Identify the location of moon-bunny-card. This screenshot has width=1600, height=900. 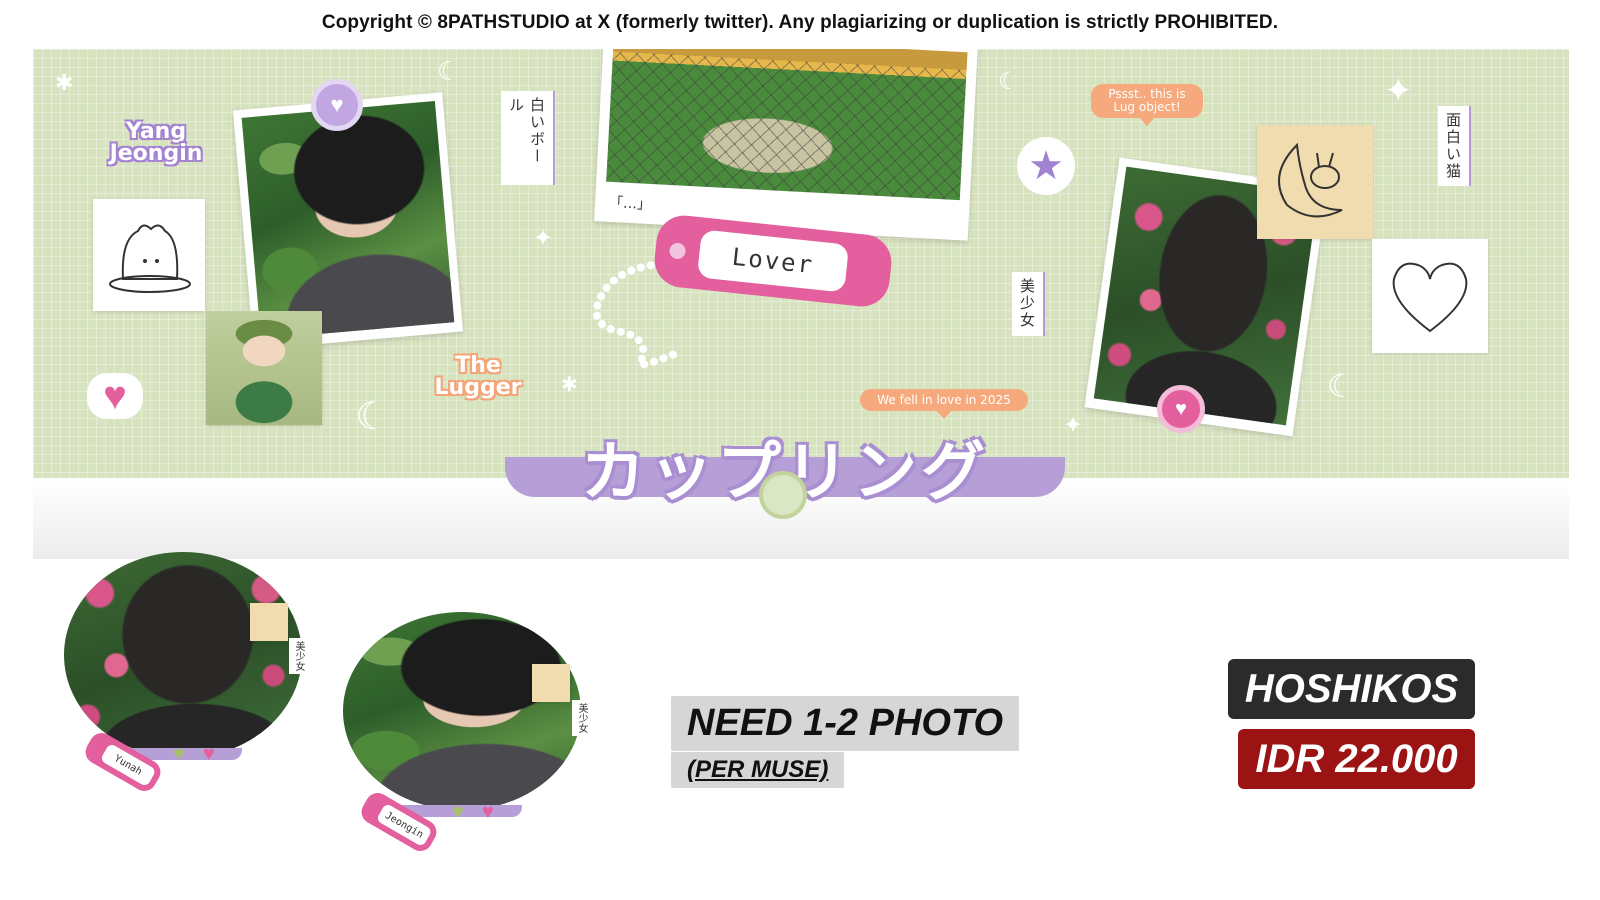
(1315, 182).